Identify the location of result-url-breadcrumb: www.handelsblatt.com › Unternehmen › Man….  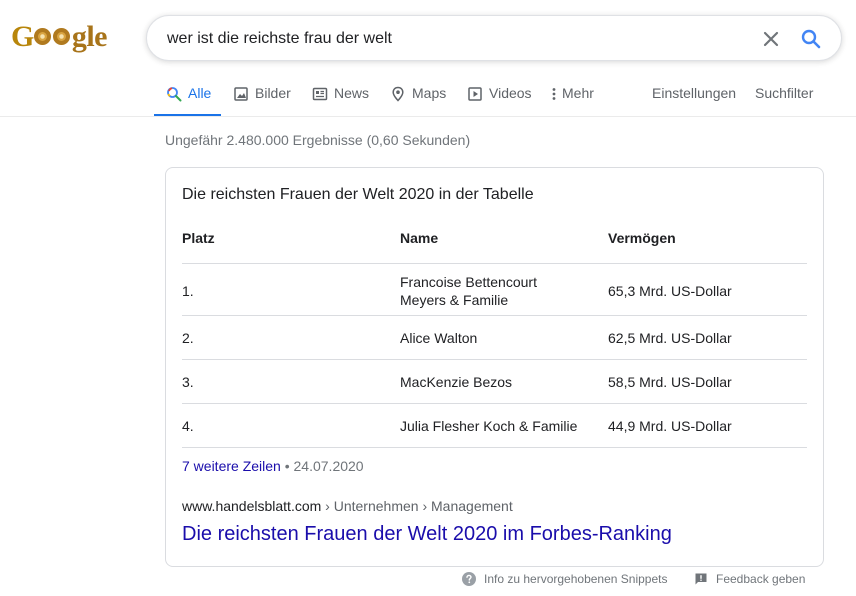
(347, 506).